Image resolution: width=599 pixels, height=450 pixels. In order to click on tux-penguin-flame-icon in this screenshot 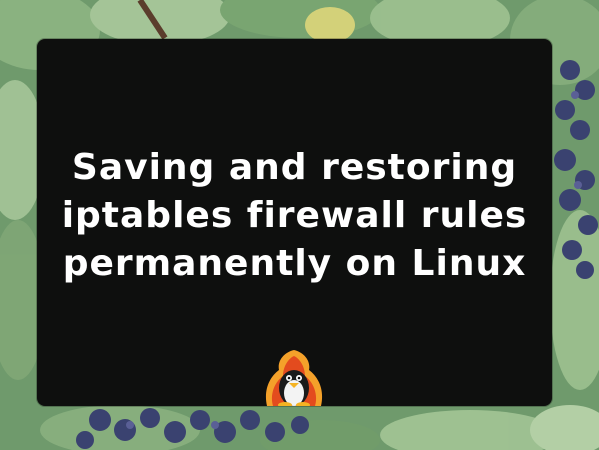, I will do `click(294, 378)`.